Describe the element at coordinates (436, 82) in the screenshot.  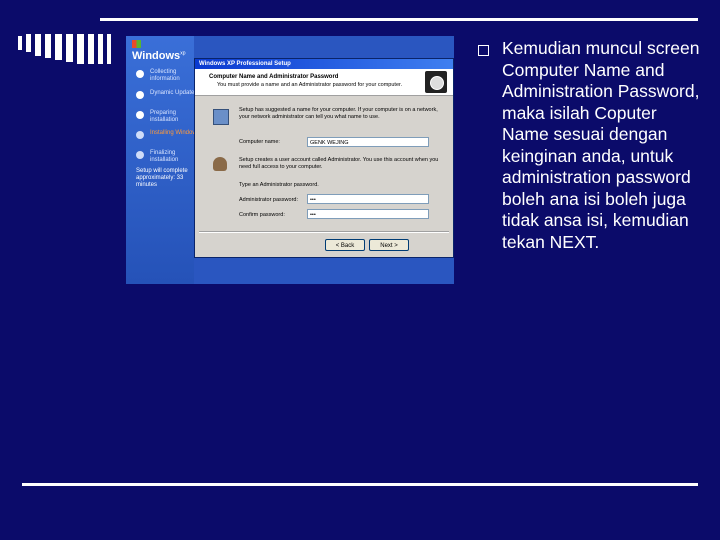
I see `cd-icon` at that location.